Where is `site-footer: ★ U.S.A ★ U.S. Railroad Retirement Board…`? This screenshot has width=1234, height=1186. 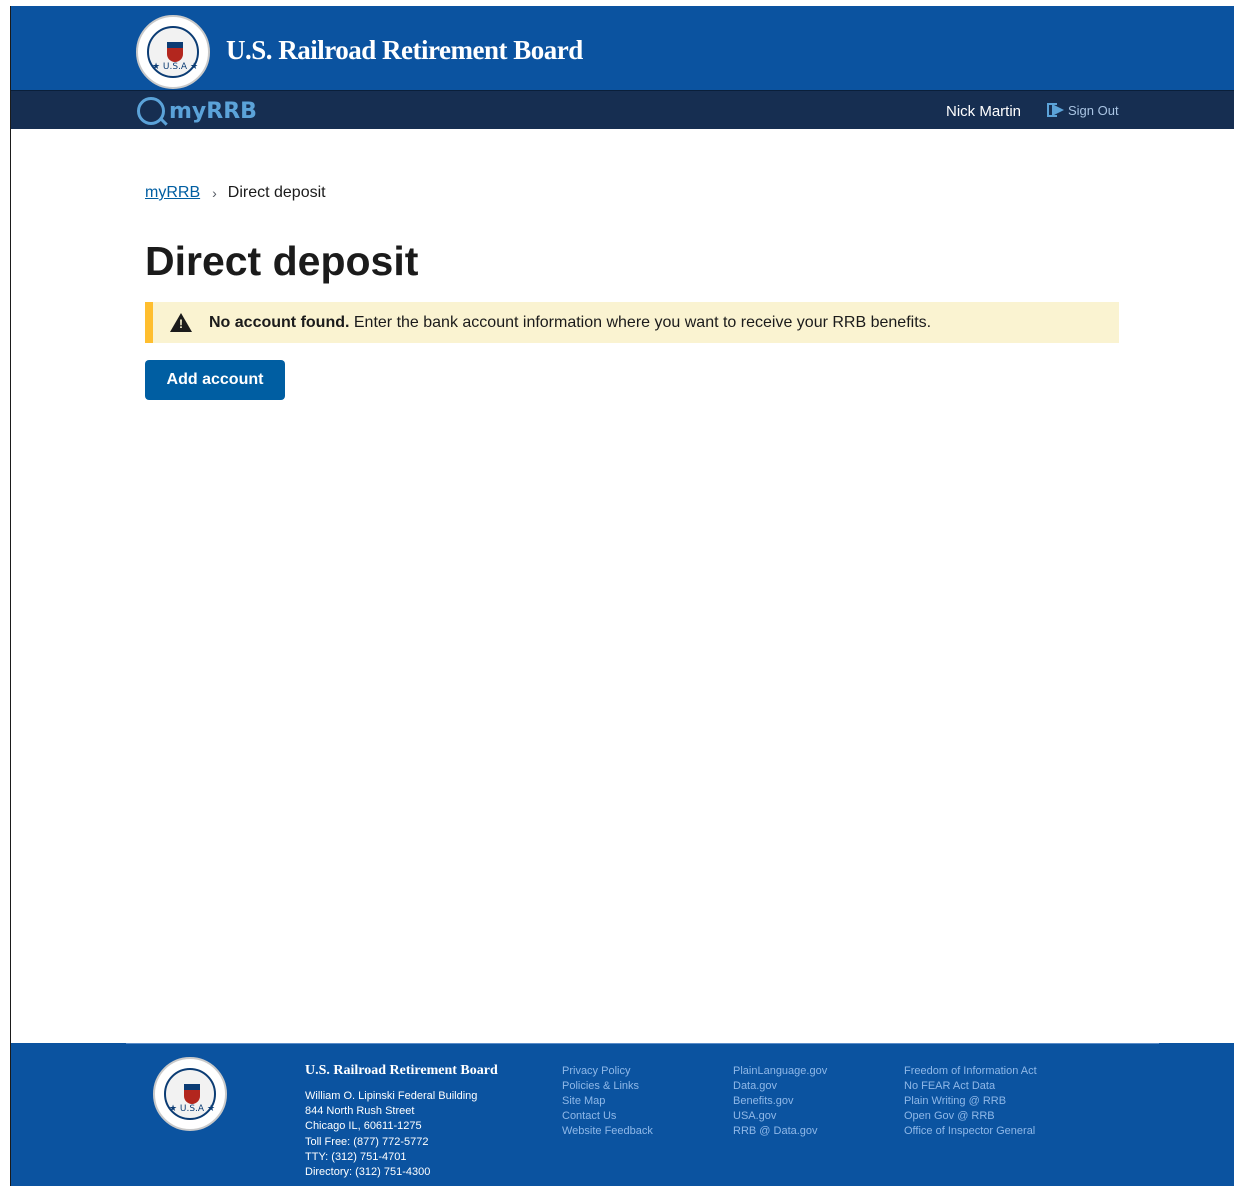
site-footer: ★ U.S.A ★ U.S. Railroad Retirement Board… is located at coordinates (622, 1114).